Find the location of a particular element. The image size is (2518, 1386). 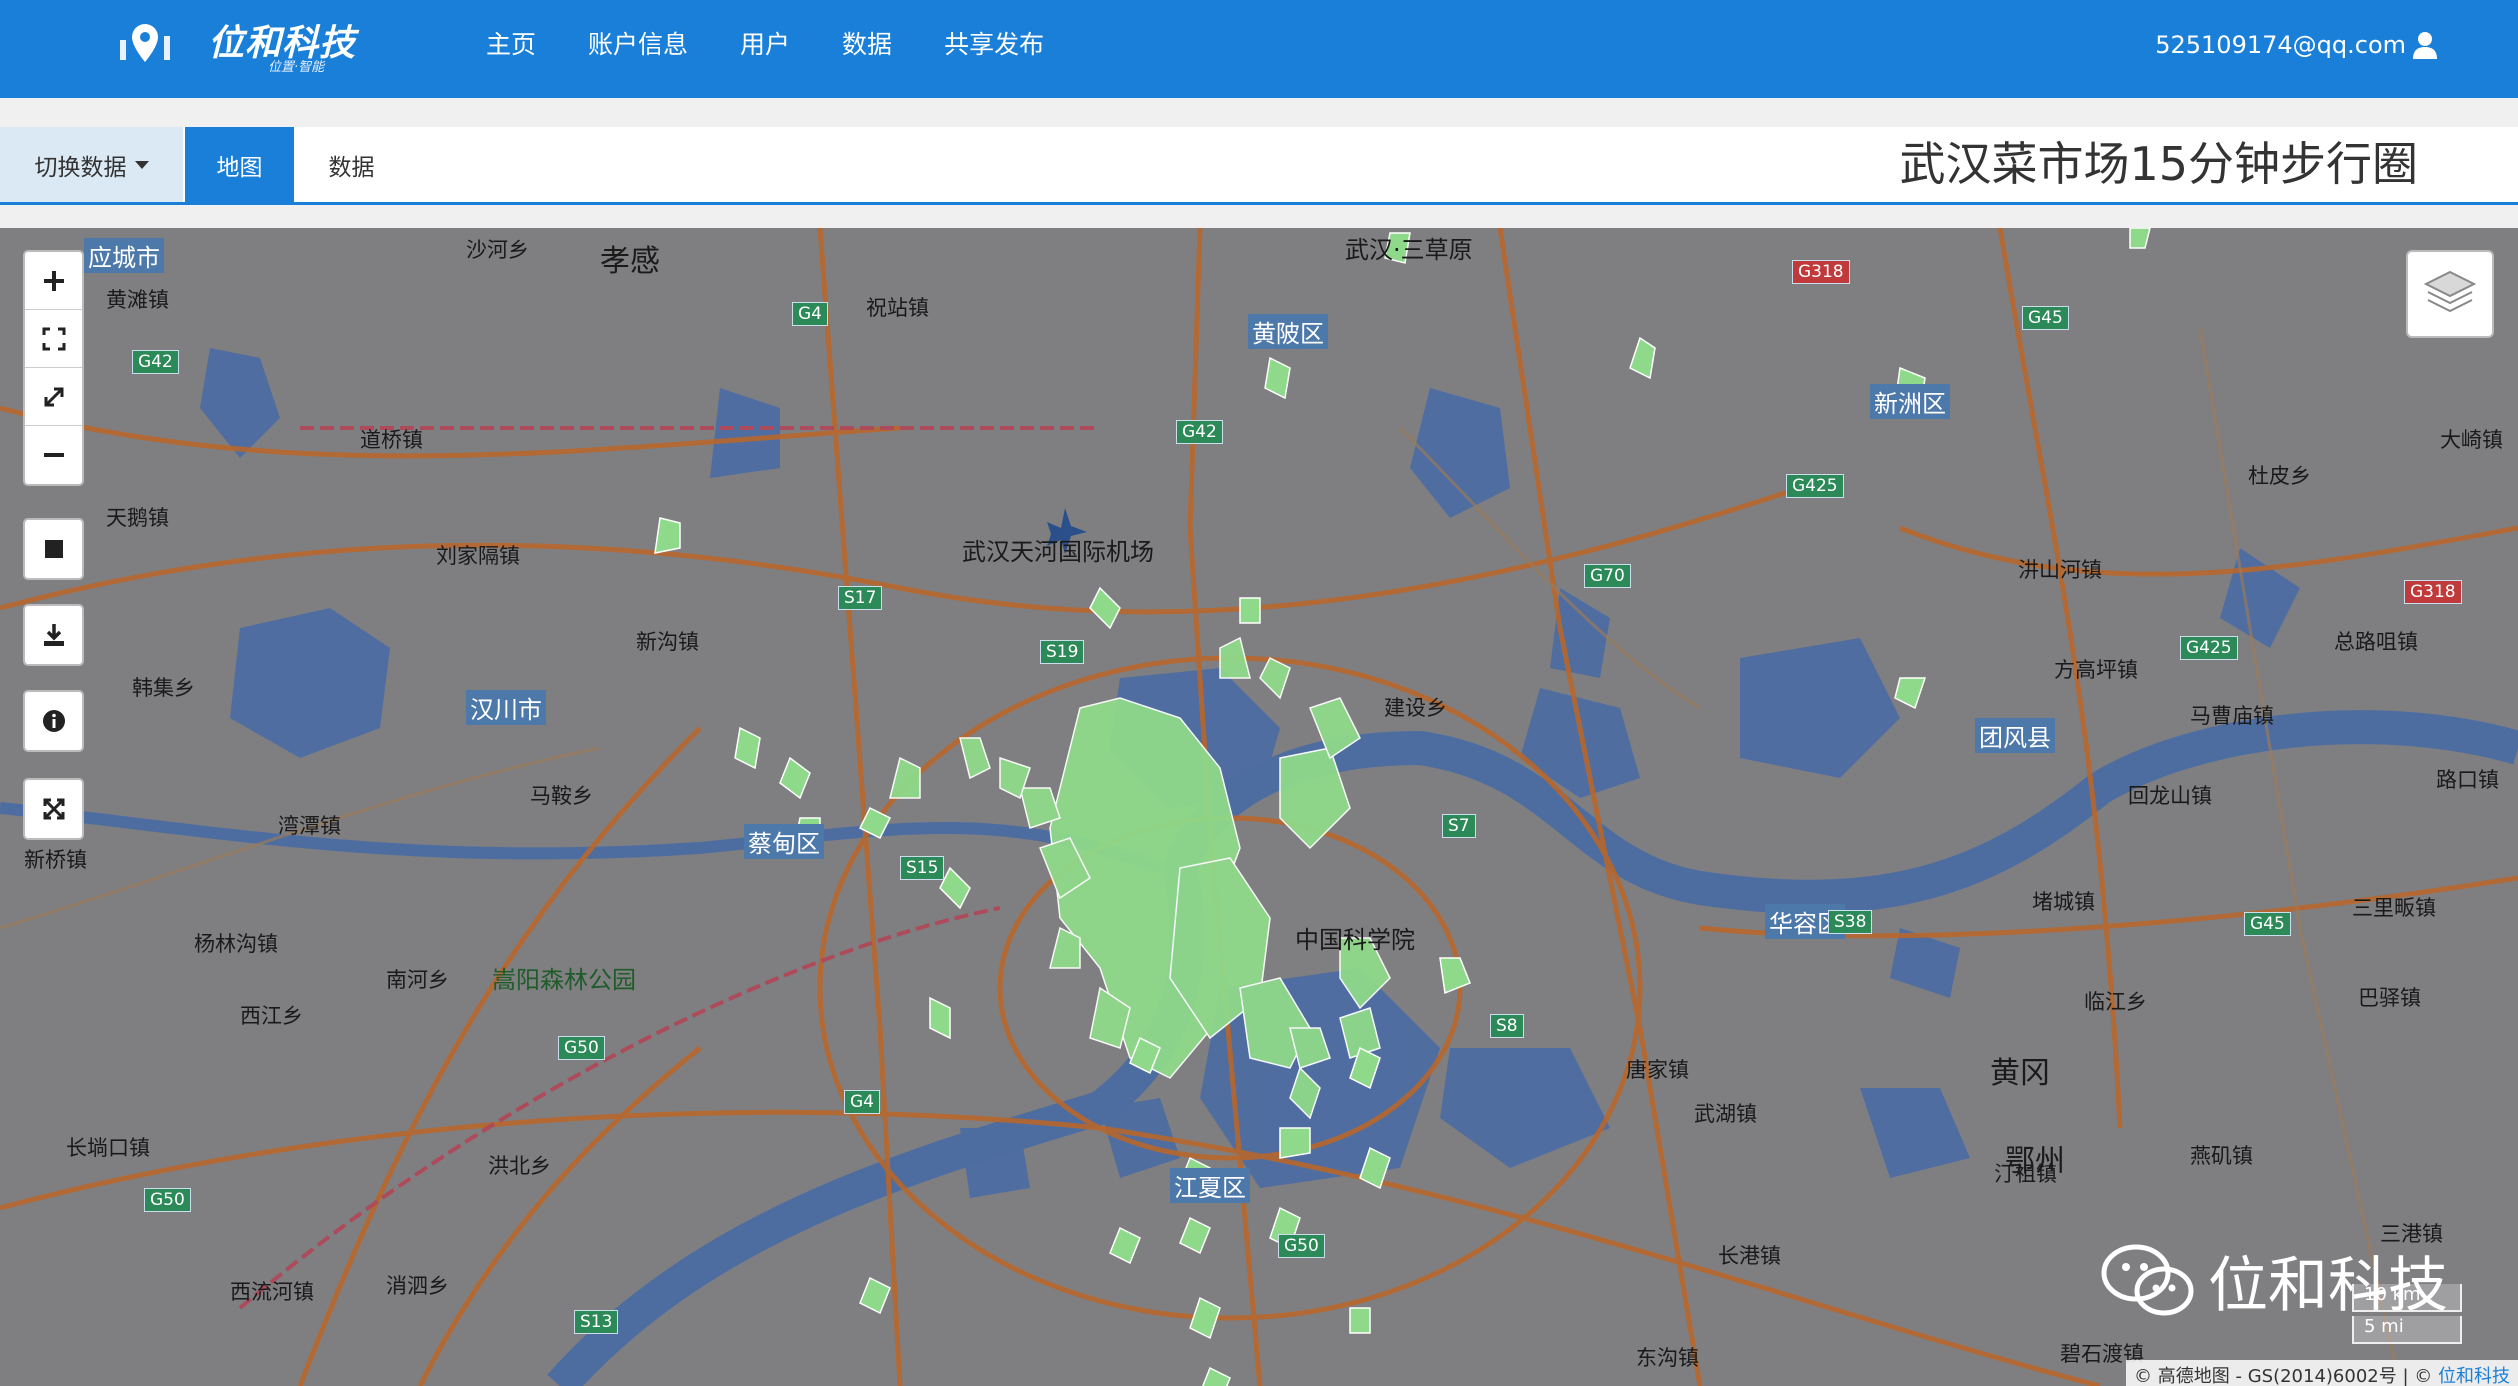

district-caidian: 蔡甸区 is located at coordinates (784, 841).